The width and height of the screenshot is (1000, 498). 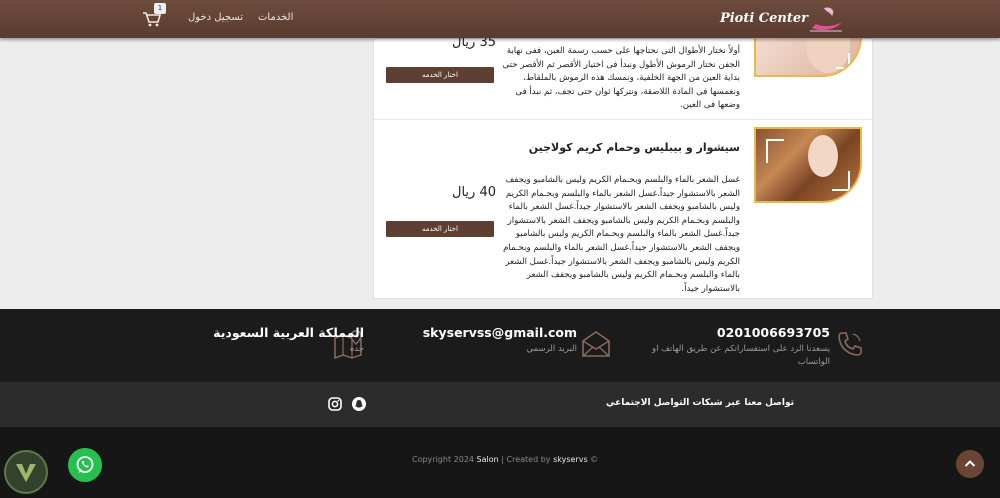 I want to click on email-note: البريد الرسمي, so click(x=552, y=349).